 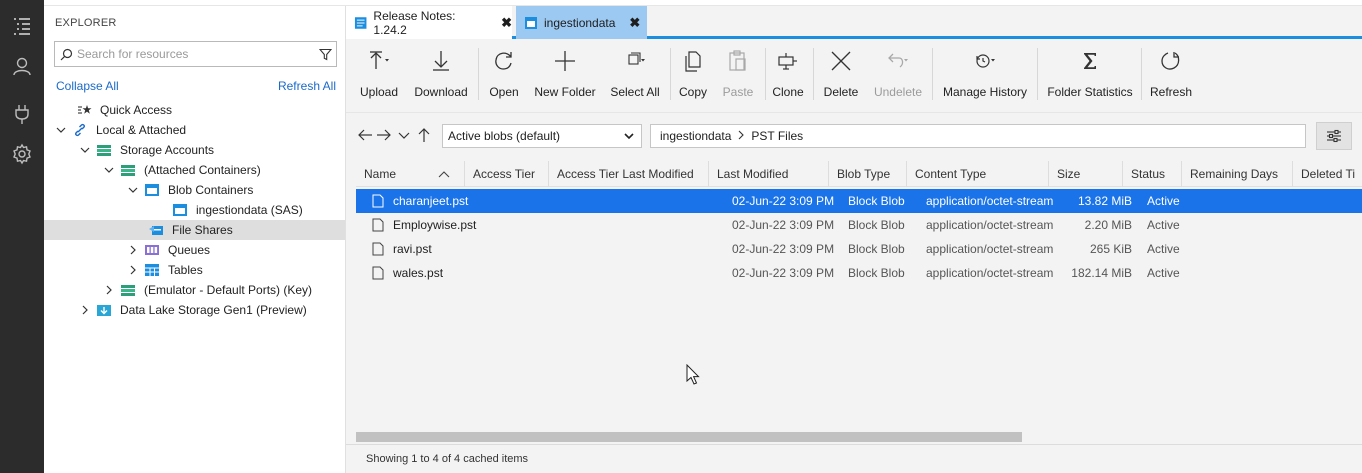 I want to click on column-header-content-type: Content Type, so click(x=978, y=174).